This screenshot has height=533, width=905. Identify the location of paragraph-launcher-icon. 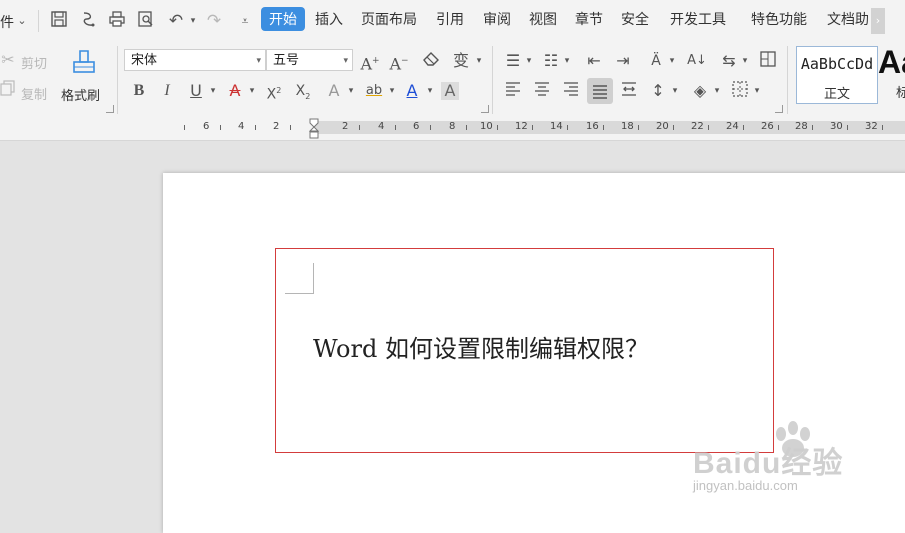
(779, 109).